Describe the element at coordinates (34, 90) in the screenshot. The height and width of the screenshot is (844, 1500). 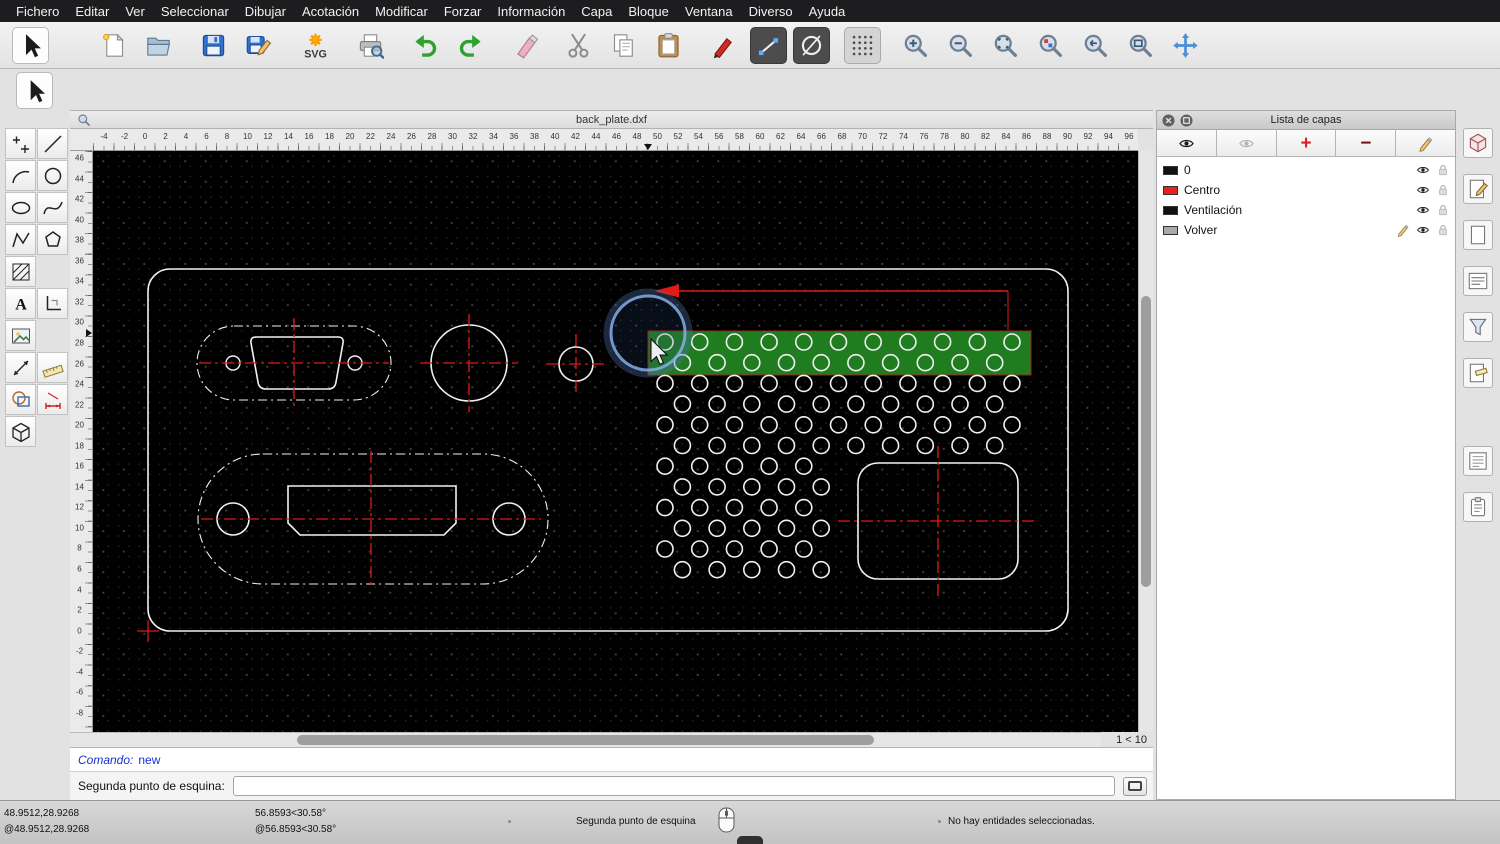
I see `select-arrow-button` at that location.